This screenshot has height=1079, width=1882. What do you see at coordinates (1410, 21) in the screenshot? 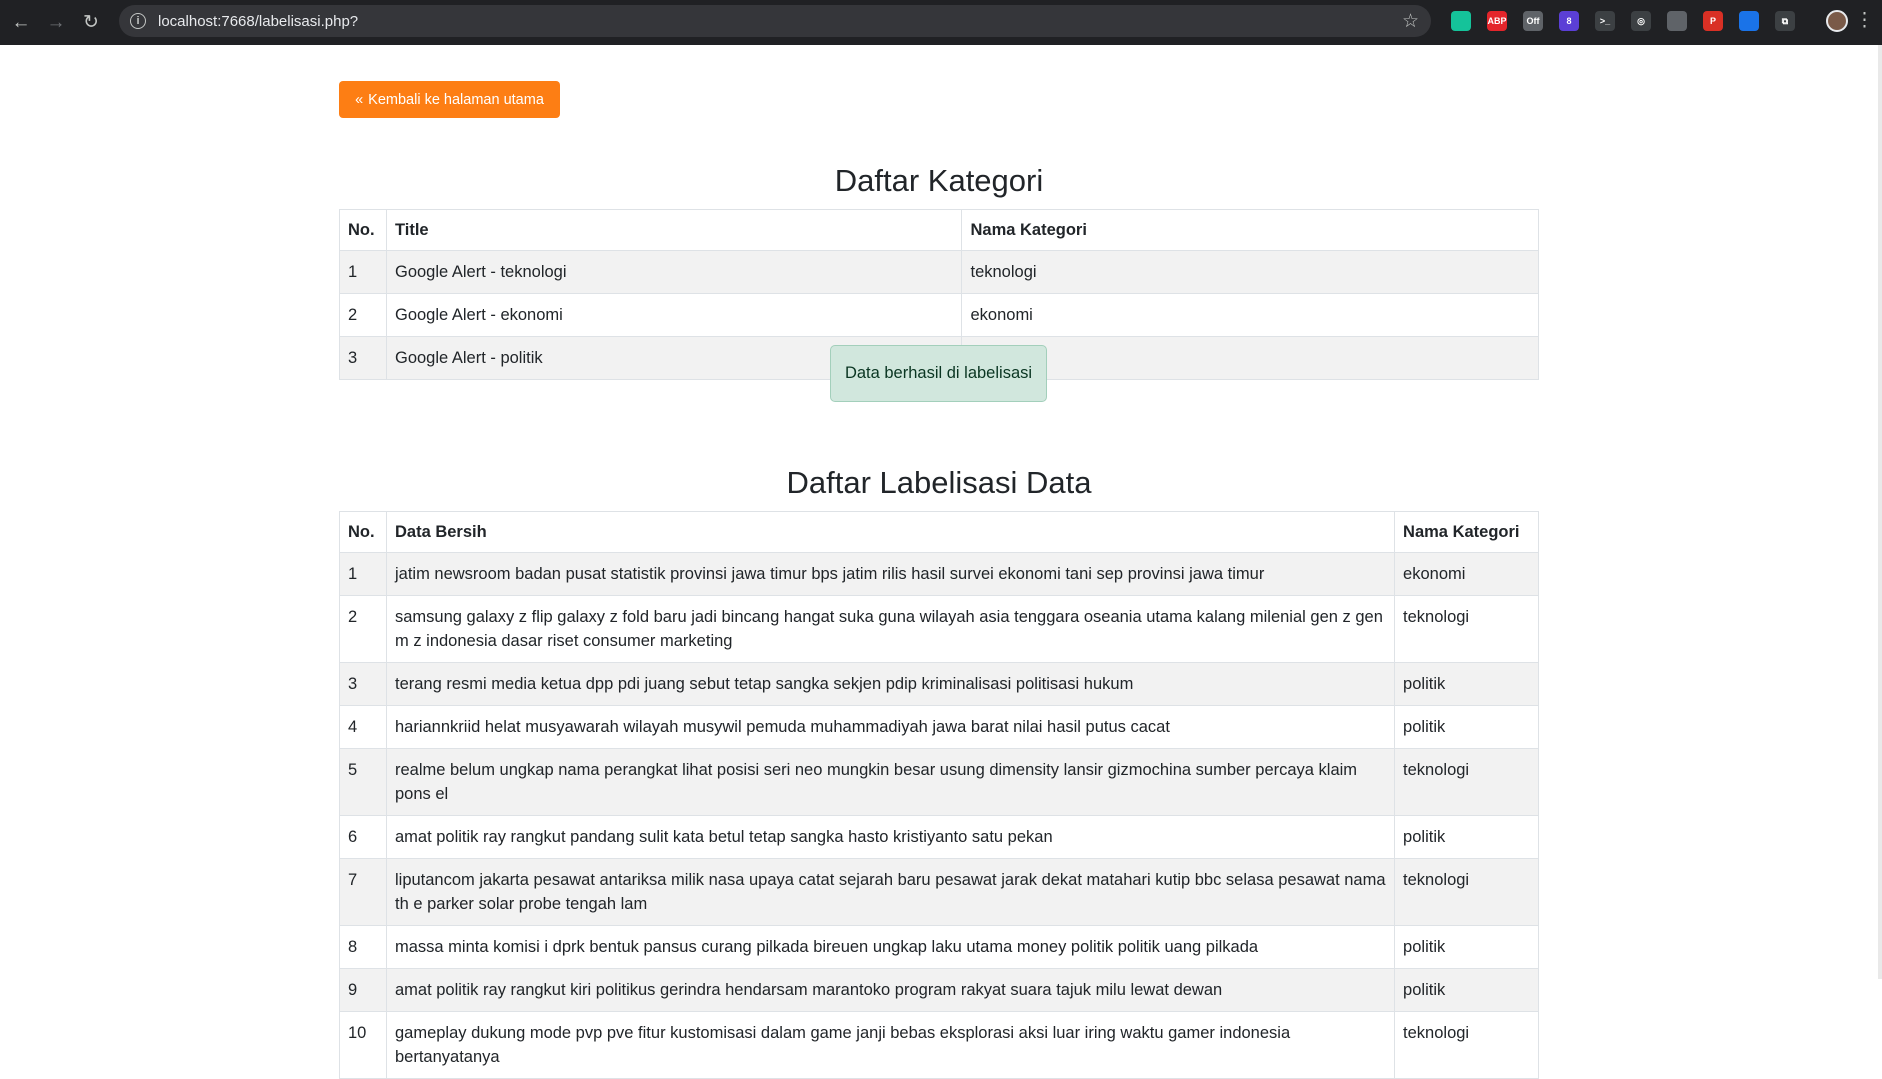
I see `bookmark-star-icon: ☆` at bounding box center [1410, 21].